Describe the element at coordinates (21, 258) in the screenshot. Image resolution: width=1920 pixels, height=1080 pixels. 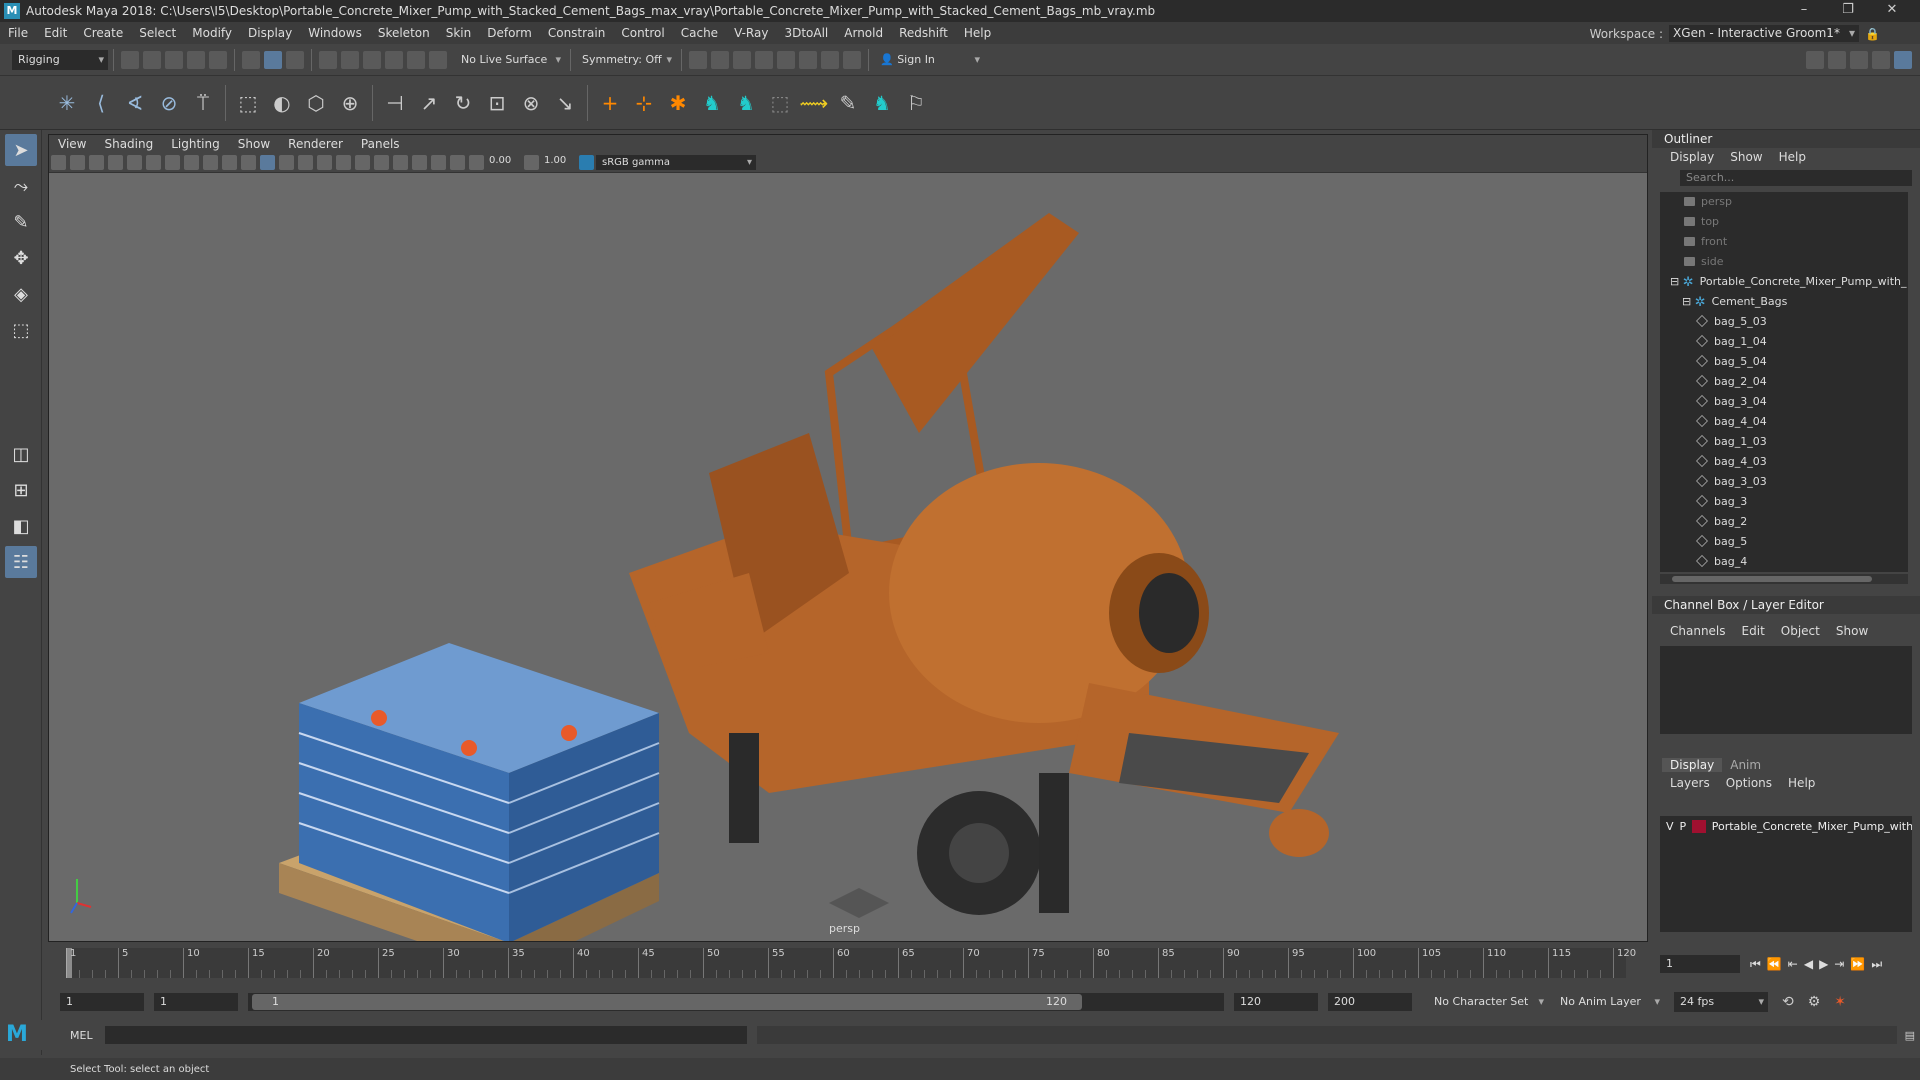
I see `move-tool-icon: ✥` at that location.